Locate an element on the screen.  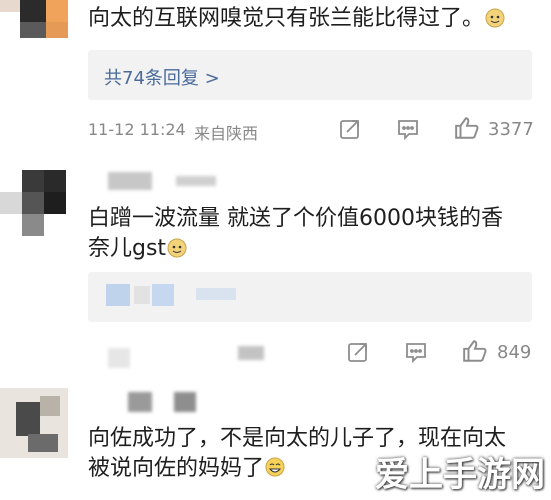
comment-text-continued: 被说向佐的妈妈了 is located at coordinates (187, 470).